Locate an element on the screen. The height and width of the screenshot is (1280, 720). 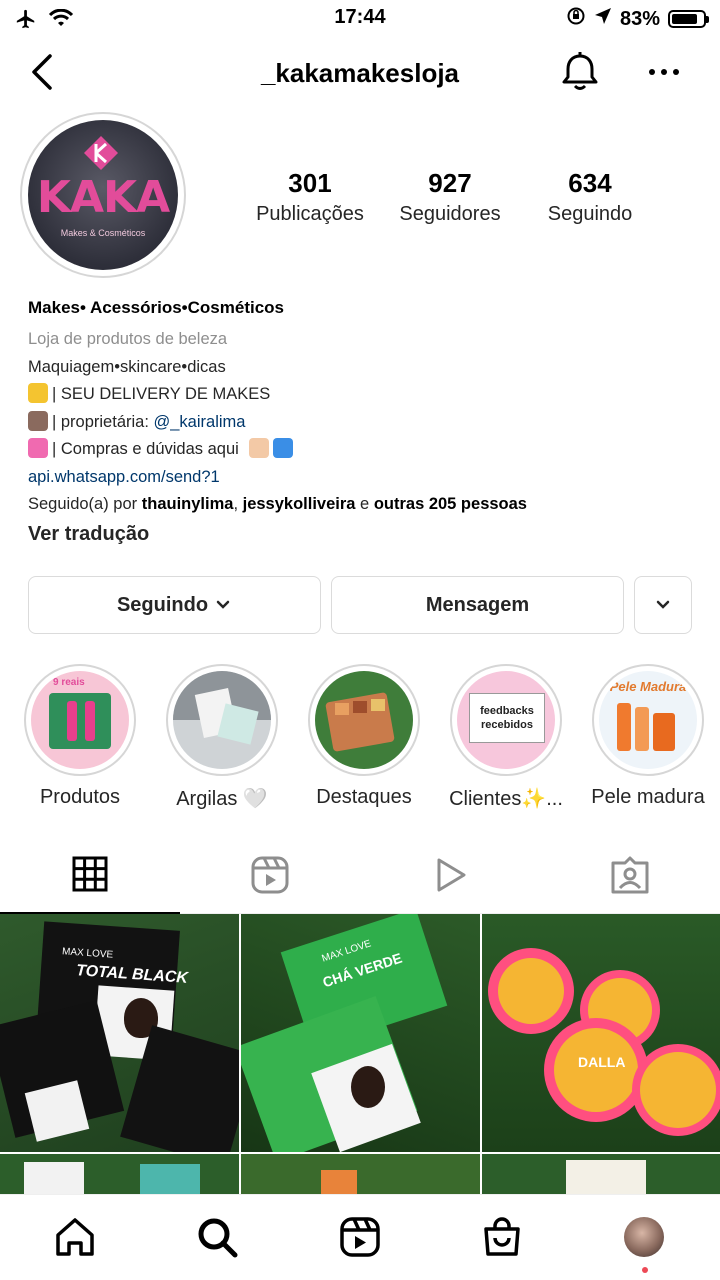
suggested-accounts-button is located at coordinates (663, 605).